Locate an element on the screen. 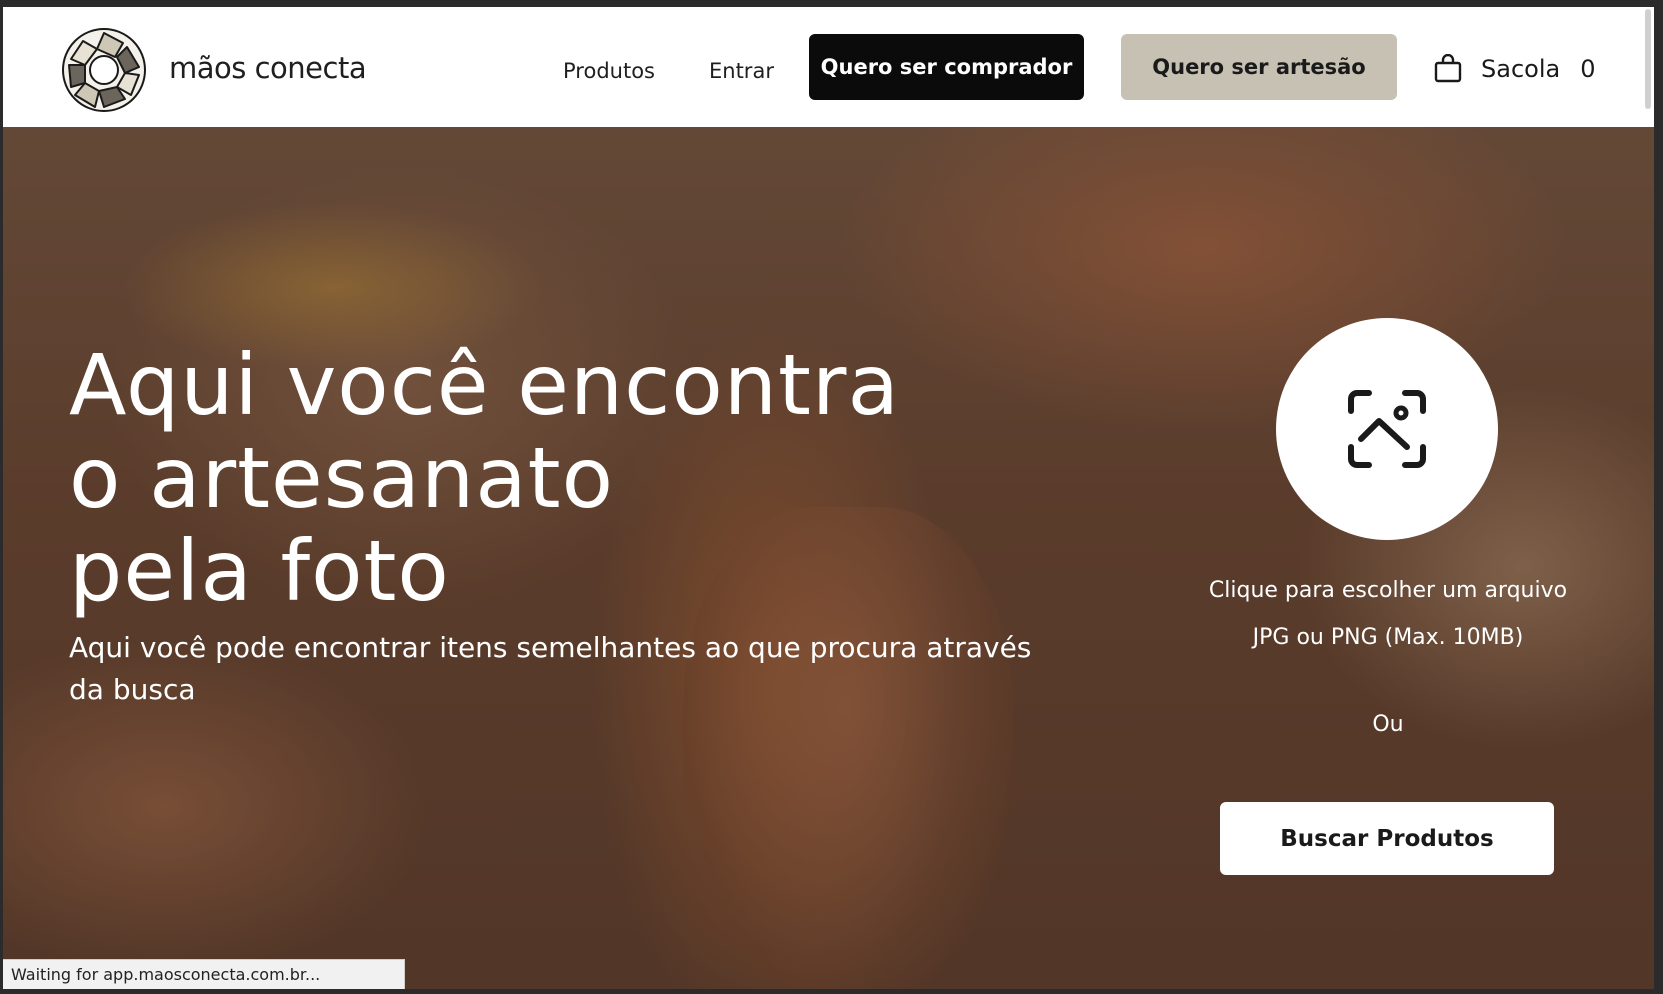 The image size is (1663, 994). scrollbar-thumb is located at coordinates (1648, 59).